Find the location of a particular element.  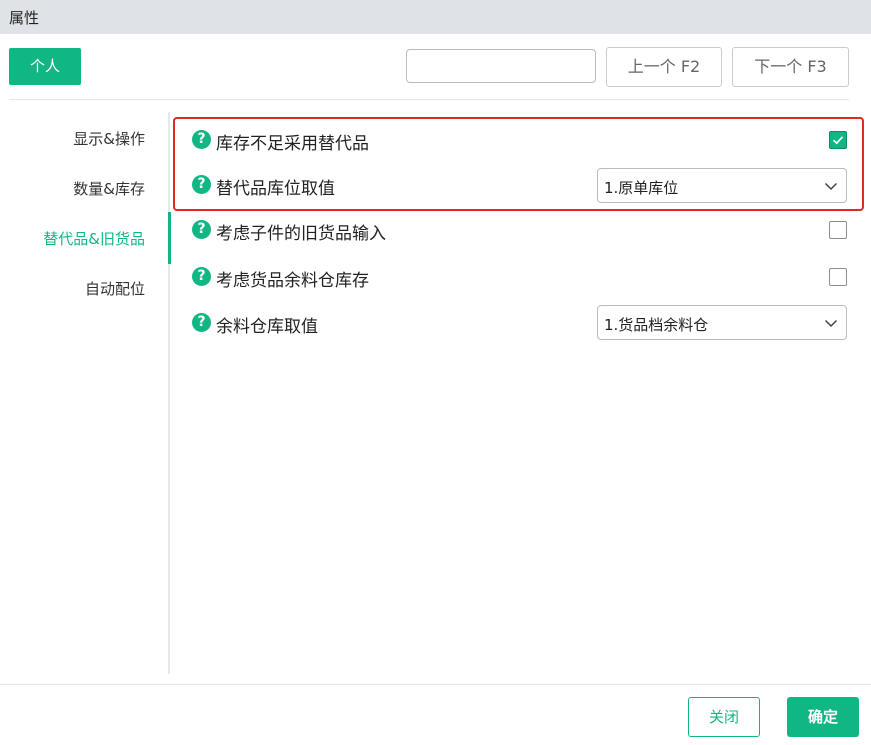

check-icon is located at coordinates (838, 140).